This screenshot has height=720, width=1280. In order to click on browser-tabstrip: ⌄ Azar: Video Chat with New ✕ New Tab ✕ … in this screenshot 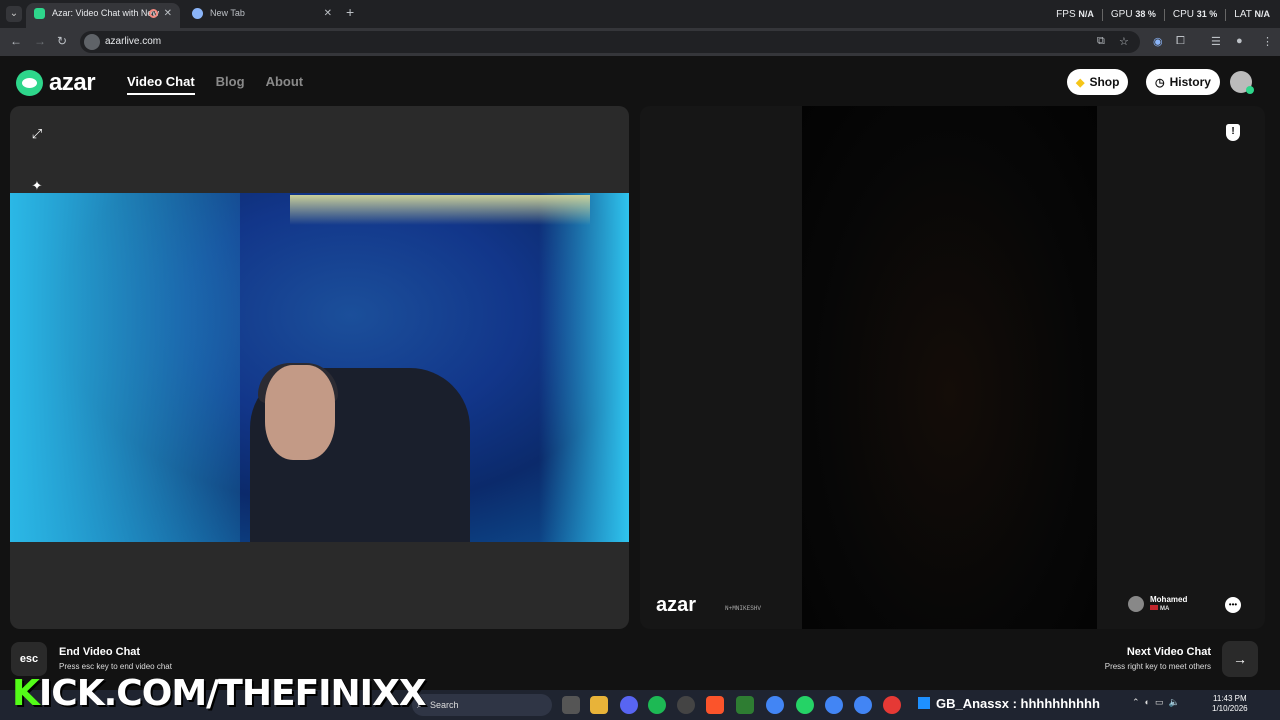, I will do `click(640, 14)`.